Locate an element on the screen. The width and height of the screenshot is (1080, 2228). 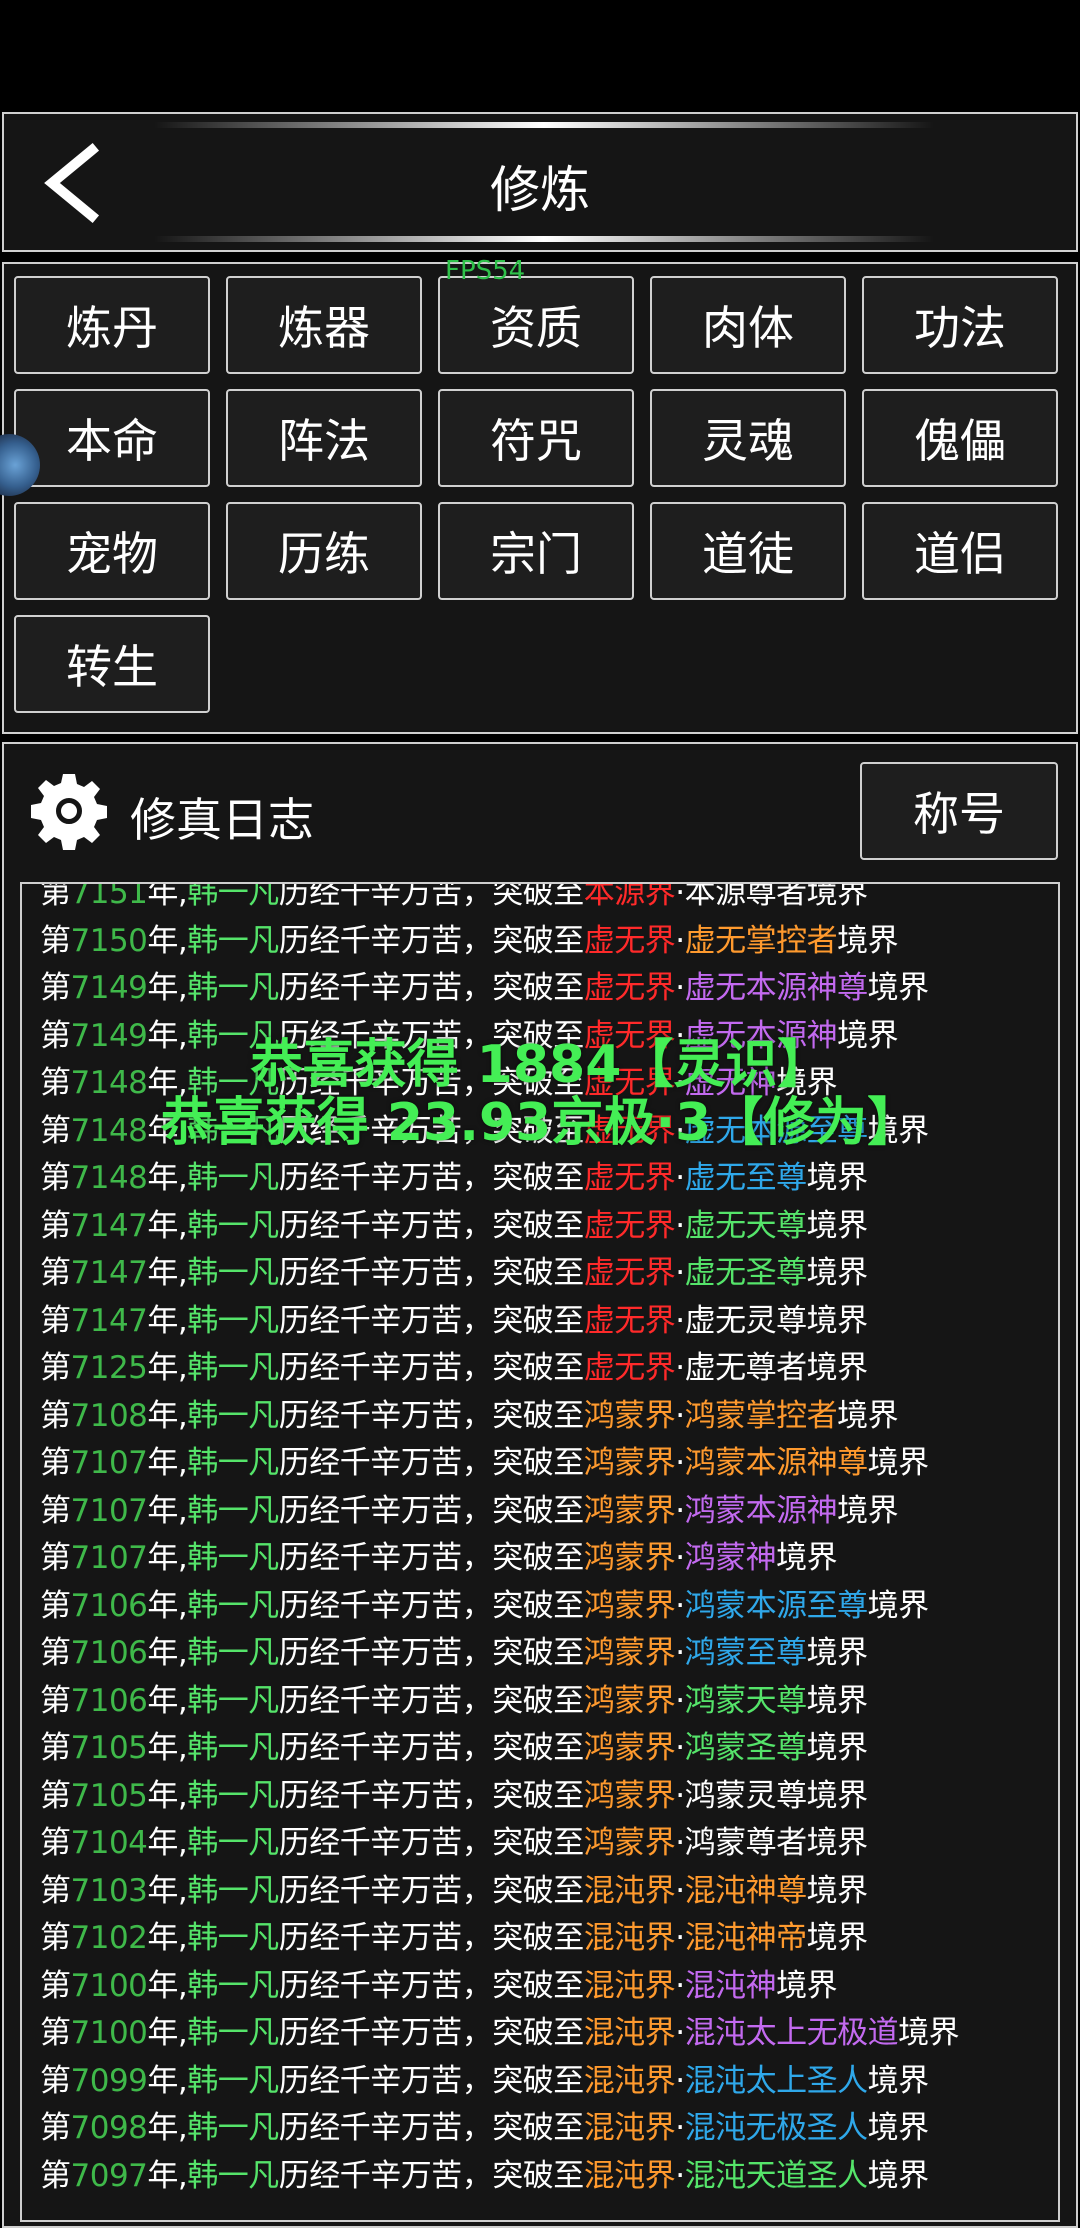
log-entry: 第7106年,韩一凡历经千辛万苦，突破至鸿蒙界·鸿蒙本源至尊境界 is located at coordinates (545, 1607).